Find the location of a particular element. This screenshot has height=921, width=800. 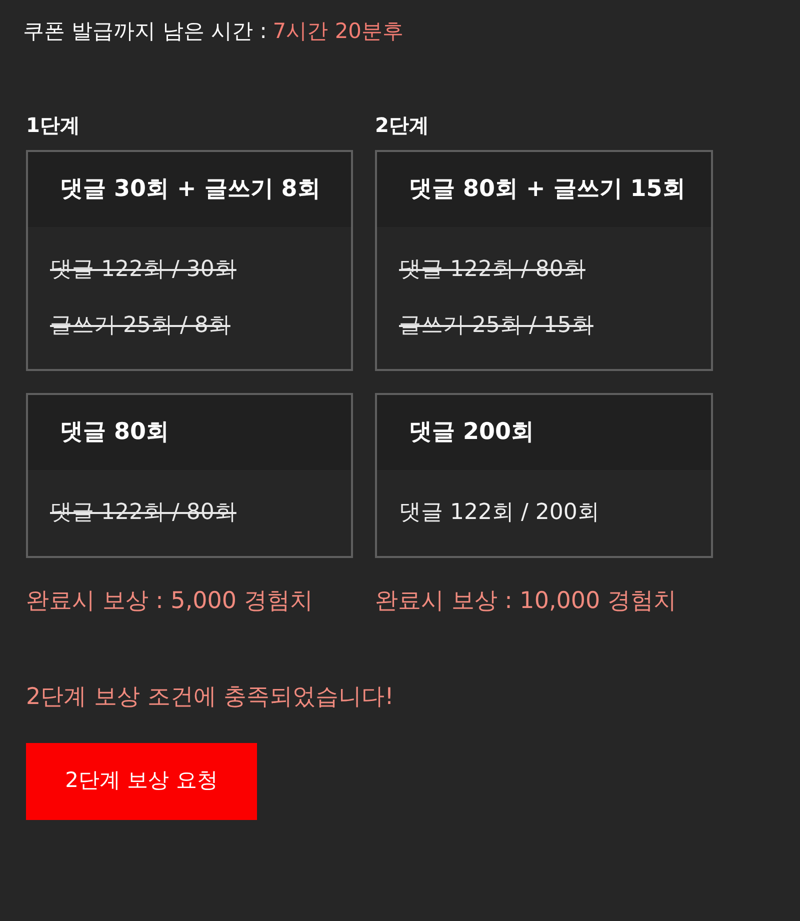

stage-title: 2단계 is located at coordinates (402, 125).